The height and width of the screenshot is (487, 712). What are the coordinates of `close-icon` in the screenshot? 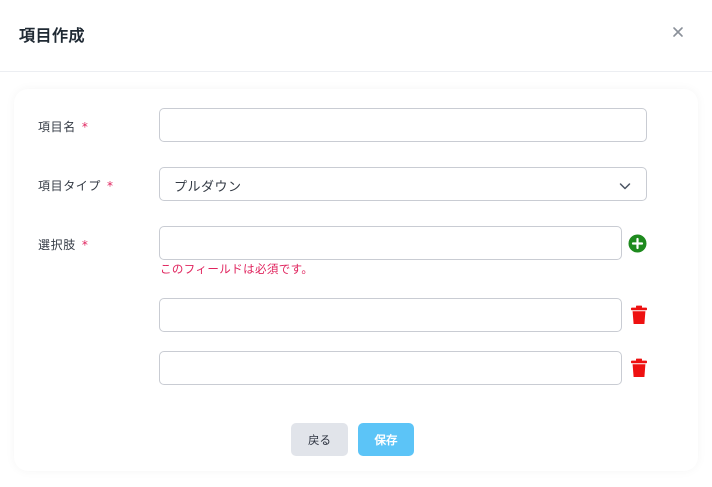 It's located at (678, 32).